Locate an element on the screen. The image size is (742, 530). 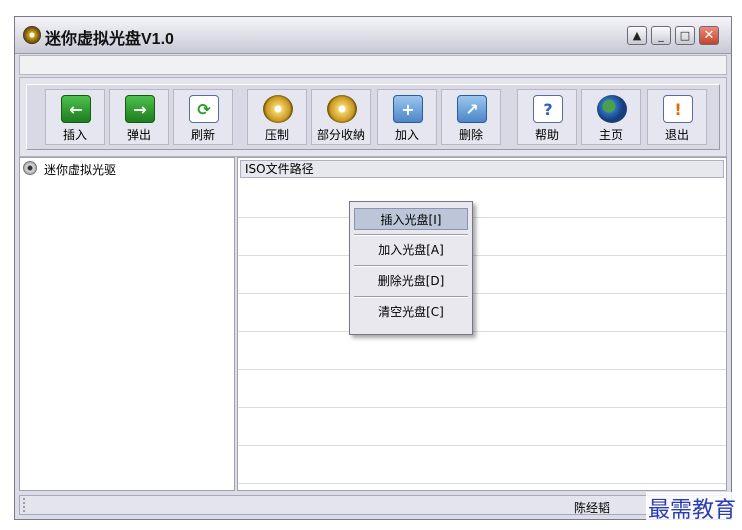
context-menu: 插入光盘[I] 加入光盘[A] 删除光盘[D] 清空光盘[C] is located at coordinates (411, 268).